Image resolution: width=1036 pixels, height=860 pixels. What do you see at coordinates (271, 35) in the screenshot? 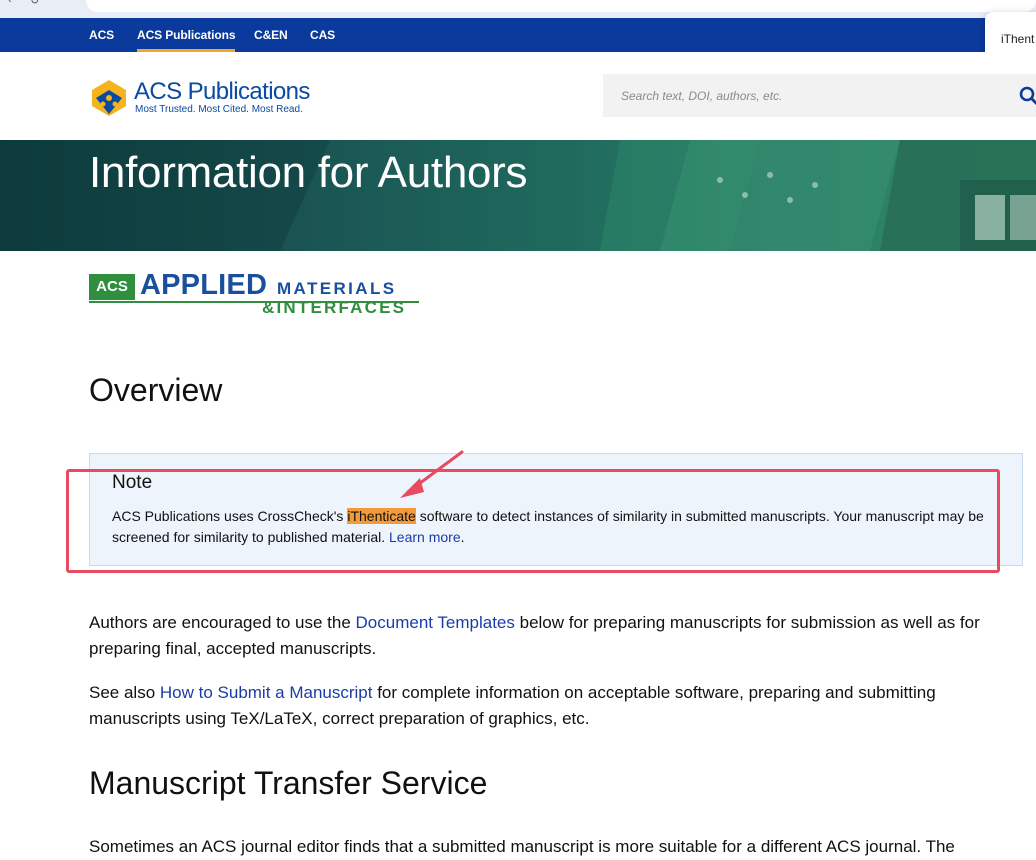
I see `nav-cen: C&EN` at bounding box center [271, 35].